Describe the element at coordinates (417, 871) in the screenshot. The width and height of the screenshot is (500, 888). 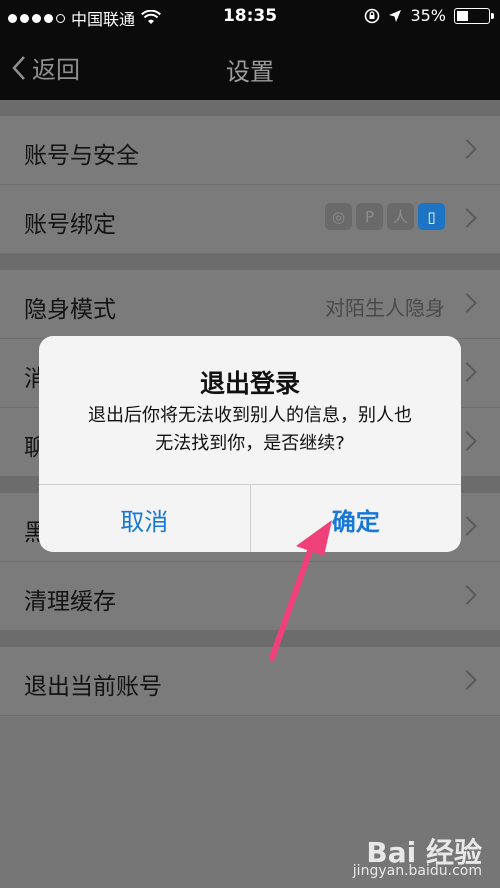
I see `watermark-url: jingyan.baidu.com` at that location.